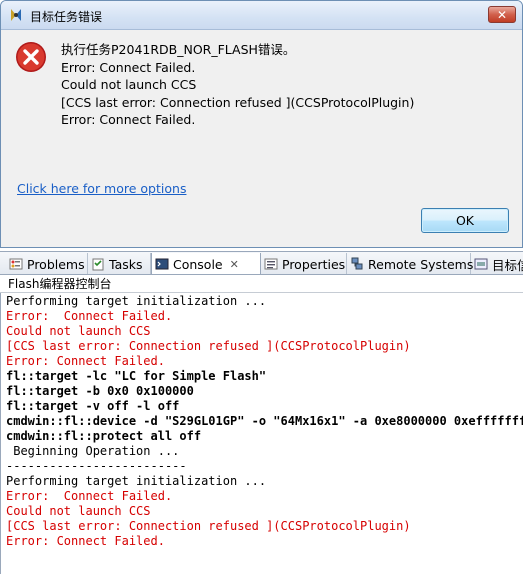 The width and height of the screenshot is (523, 574). I want to click on console-line: fl::target -v off -l off, so click(93, 406).